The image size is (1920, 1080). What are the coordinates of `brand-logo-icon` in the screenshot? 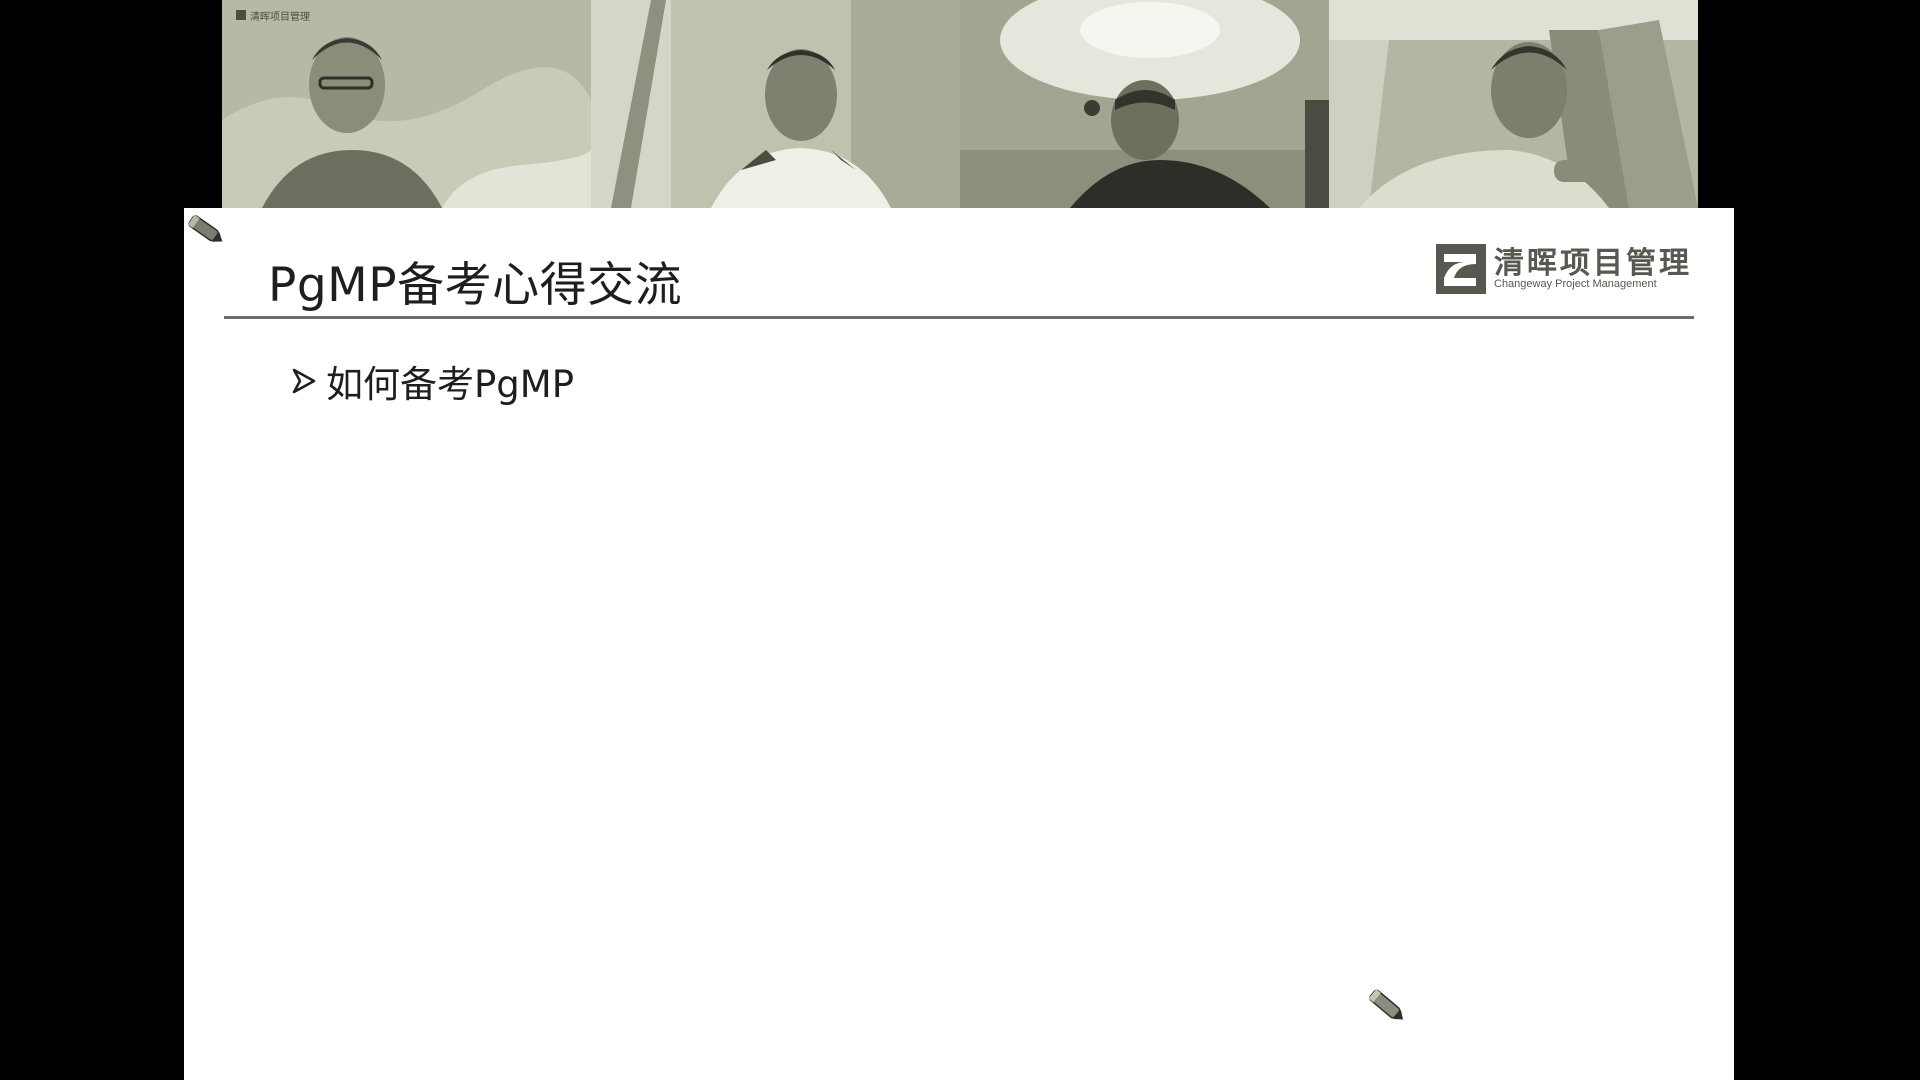 It's located at (1461, 269).